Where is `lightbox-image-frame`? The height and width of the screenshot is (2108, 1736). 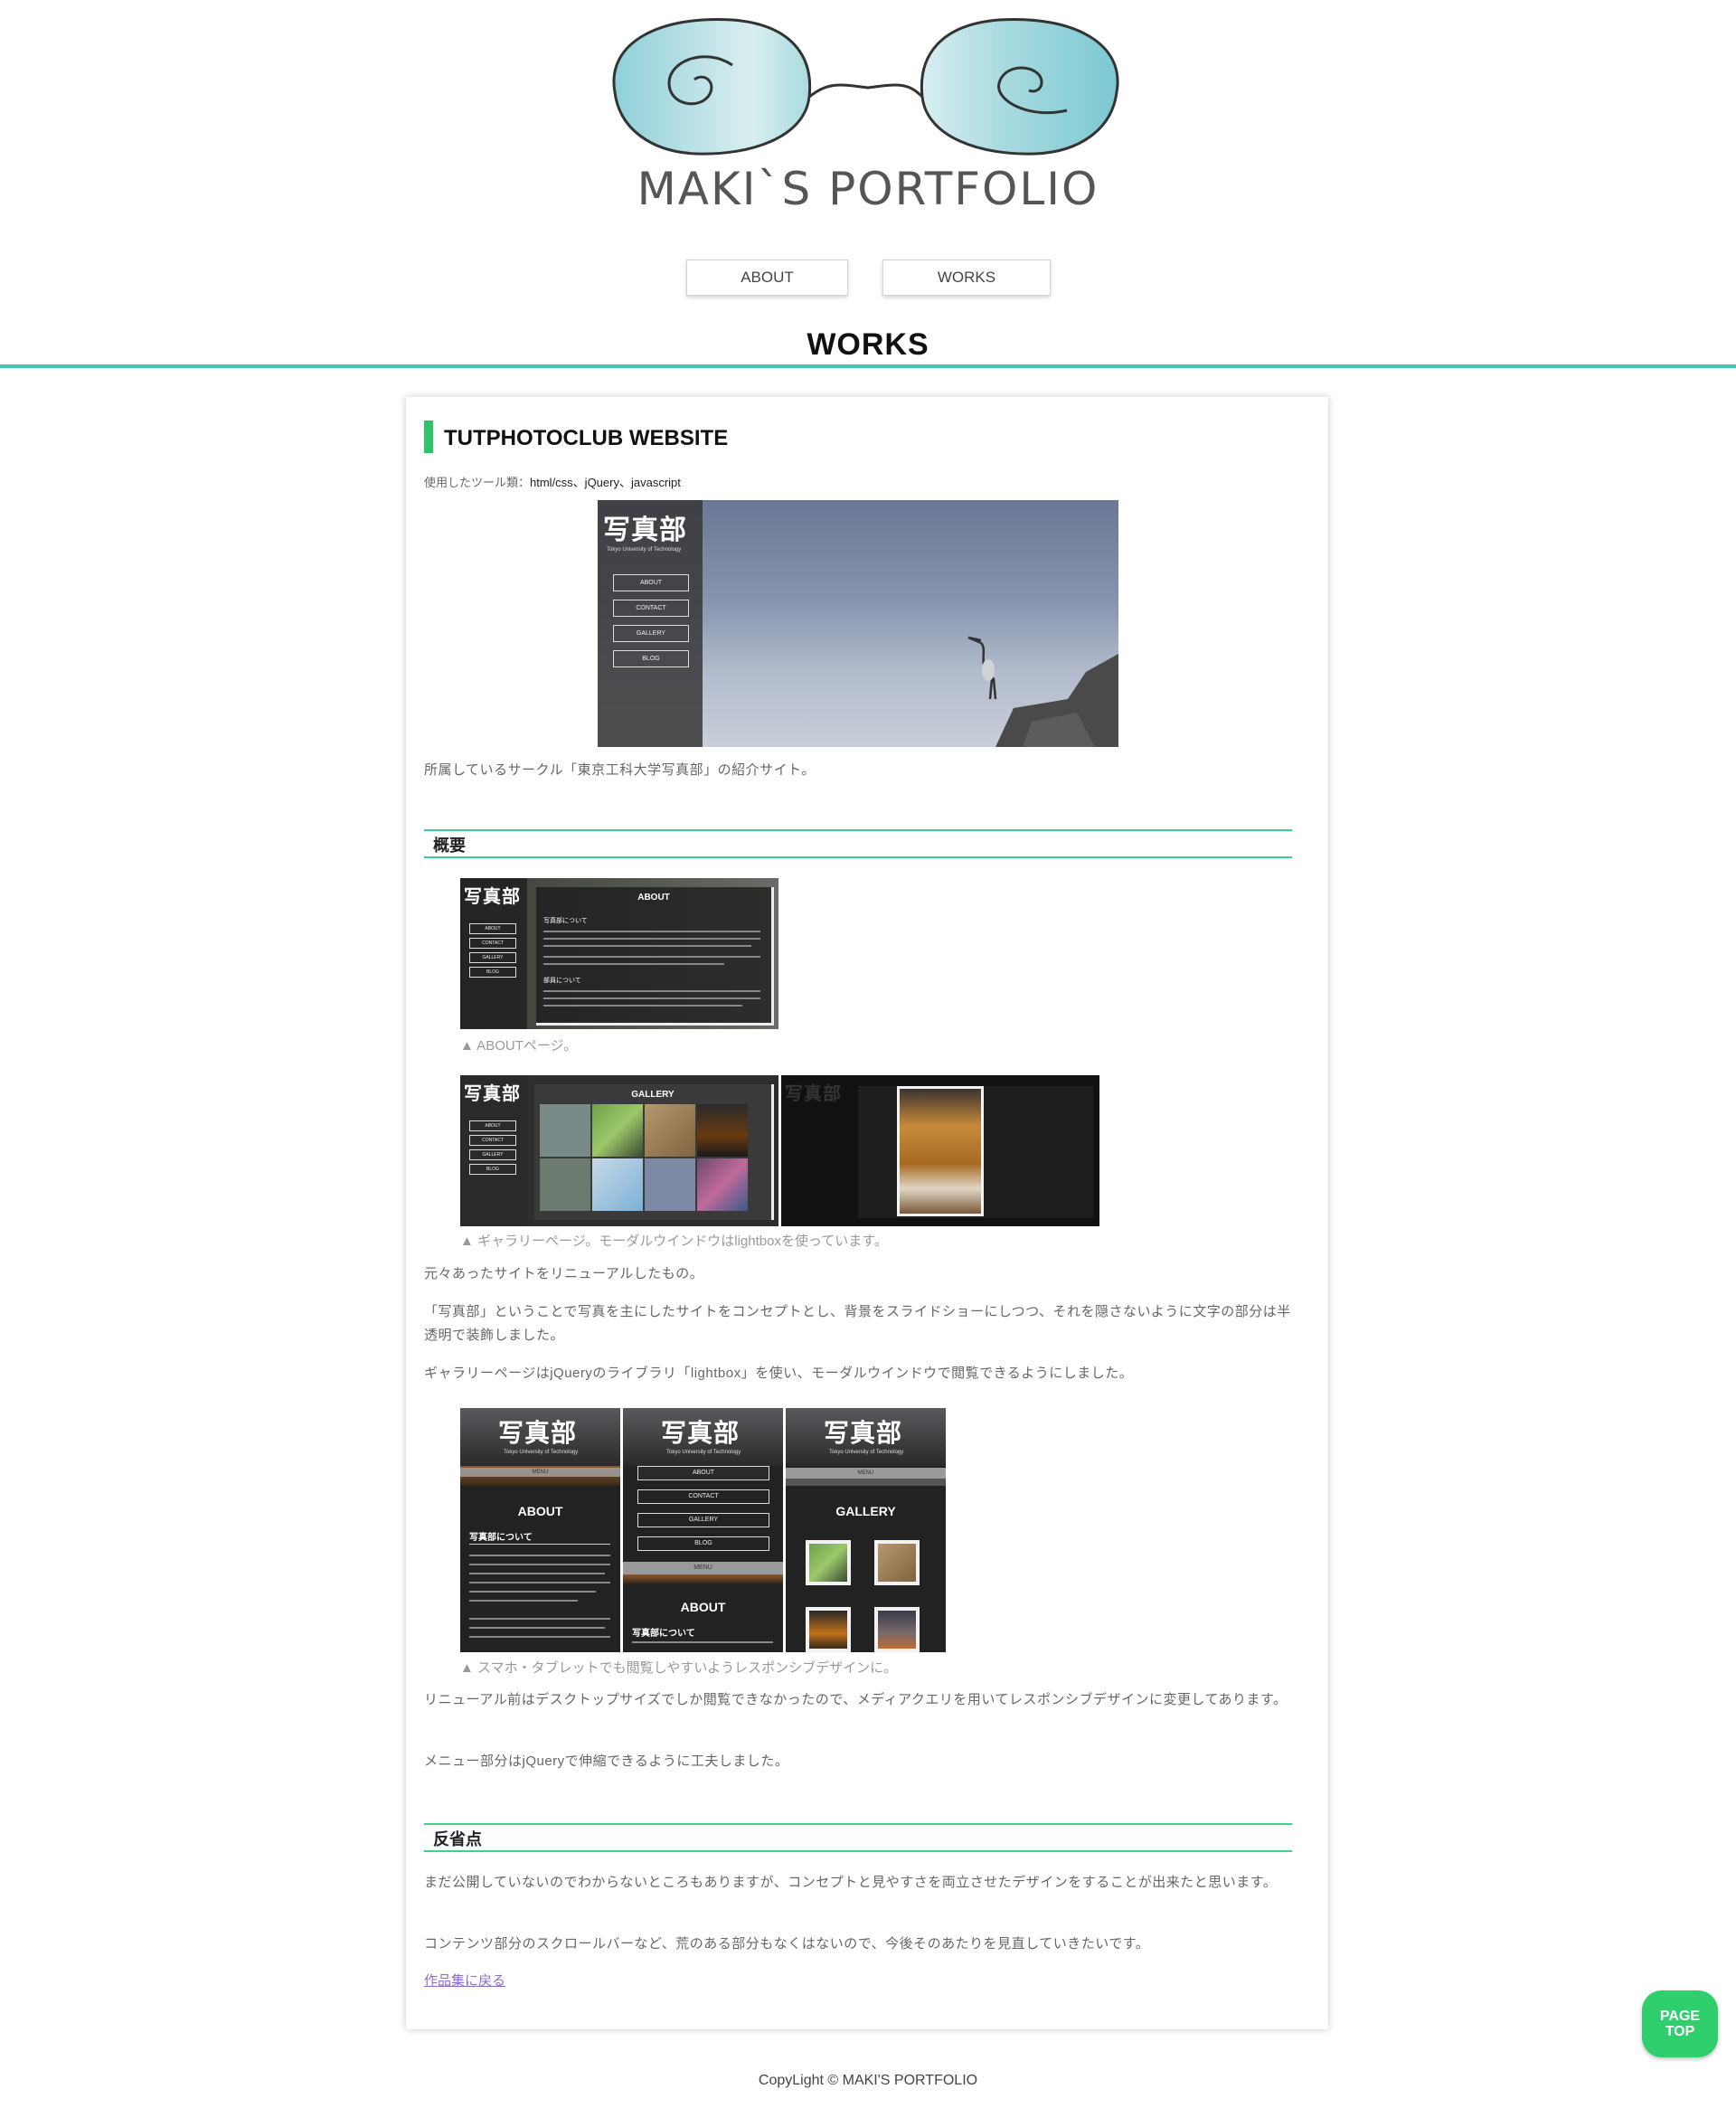
lightbox-image-frame is located at coordinates (940, 1151).